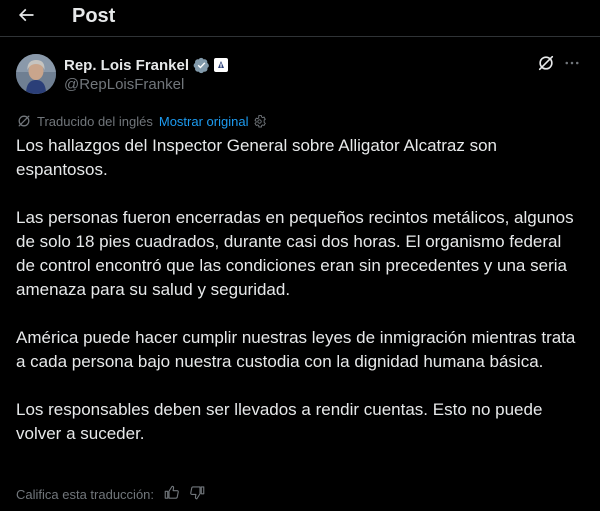  I want to click on translation-bar: Traducido del inglés Mostrar original, so click(141, 121).